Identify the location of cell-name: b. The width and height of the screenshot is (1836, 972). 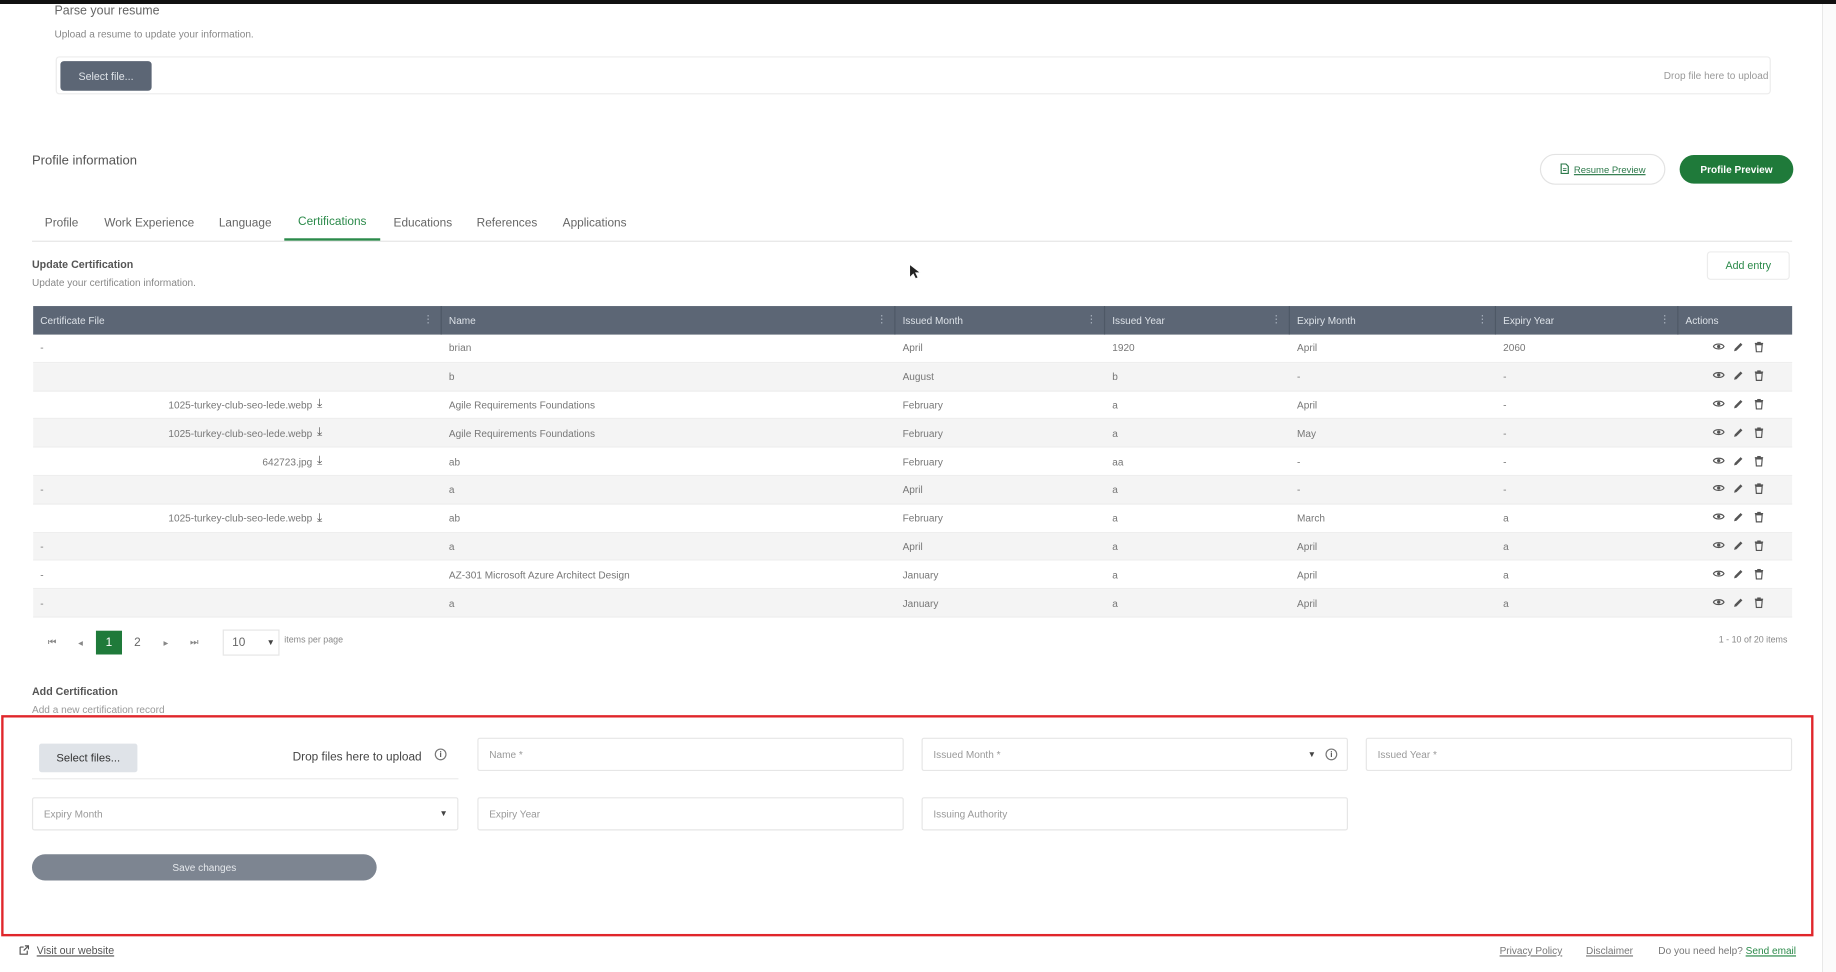
(669, 376).